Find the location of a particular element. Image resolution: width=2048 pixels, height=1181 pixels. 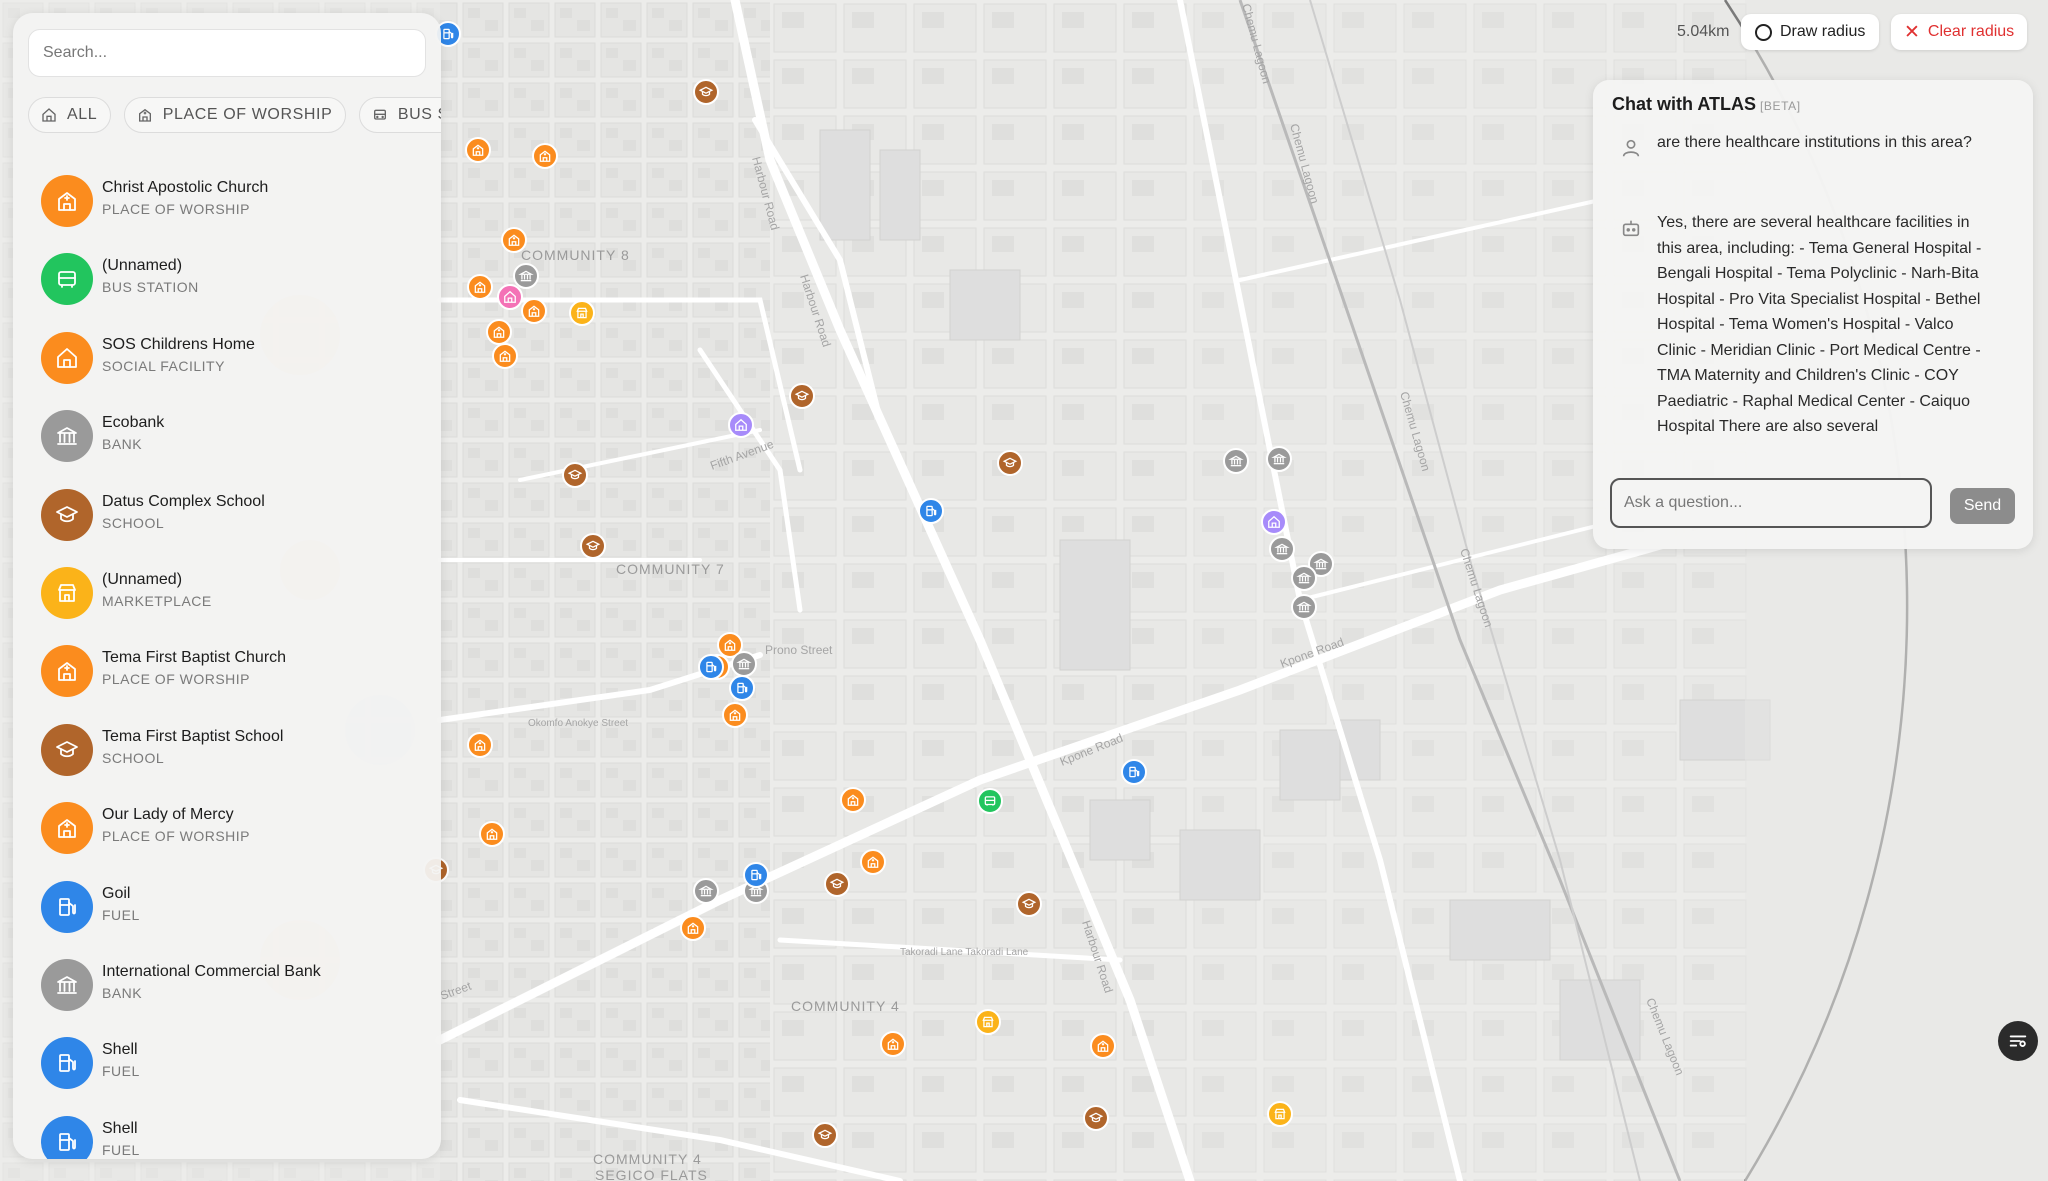

clear-radius-label: Clear radius is located at coordinates (1971, 31).